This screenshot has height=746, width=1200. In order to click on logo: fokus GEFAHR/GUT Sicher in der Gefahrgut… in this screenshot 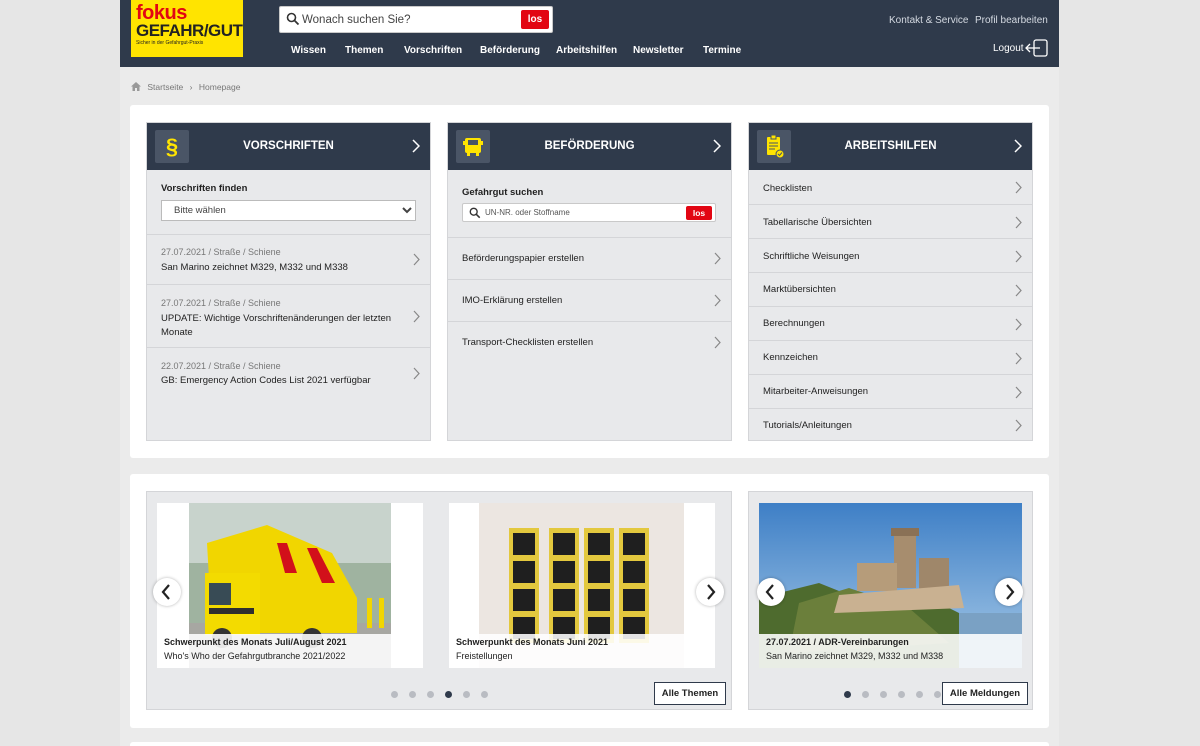, I will do `click(187, 28)`.